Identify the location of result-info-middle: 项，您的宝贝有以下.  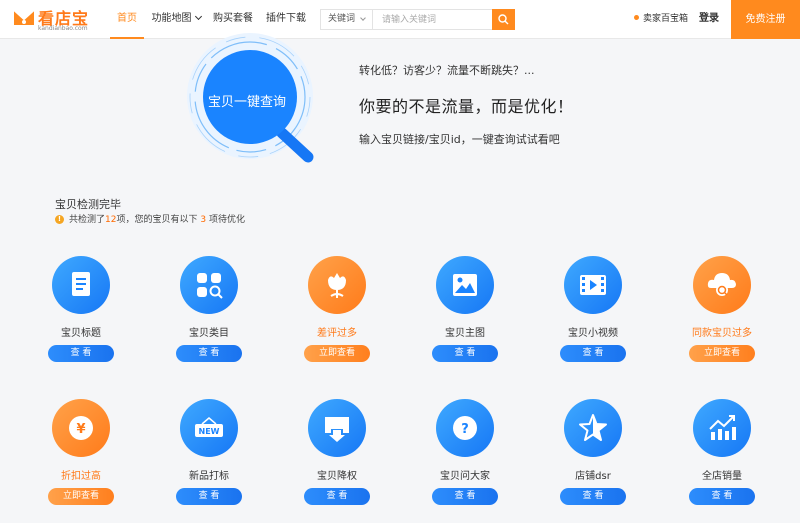
(157, 220).